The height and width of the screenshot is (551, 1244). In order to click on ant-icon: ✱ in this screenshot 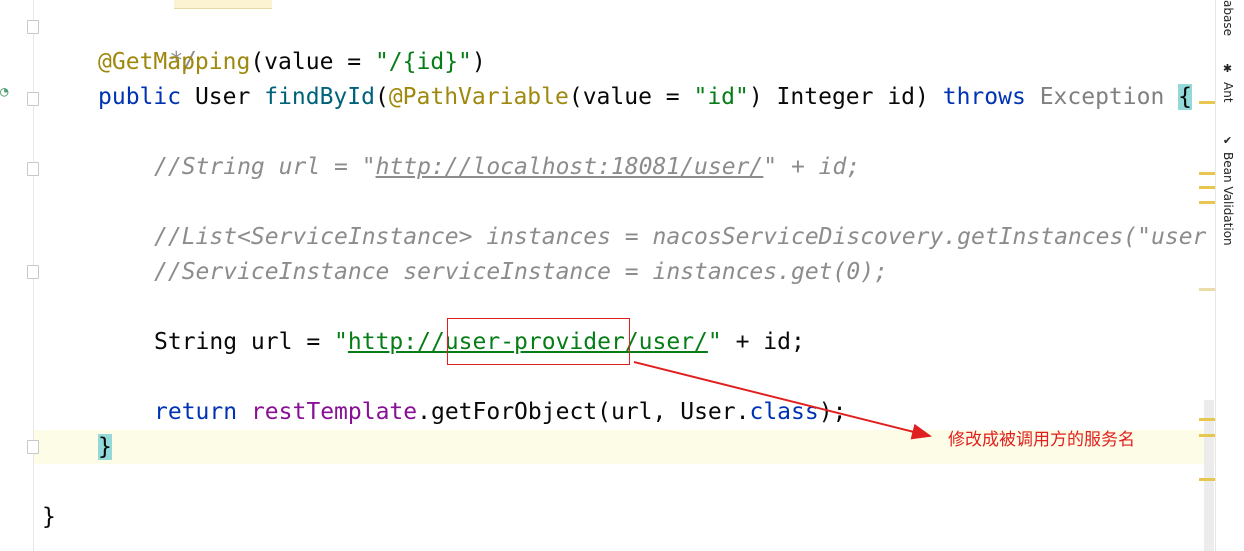, I will do `click(1227, 68)`.